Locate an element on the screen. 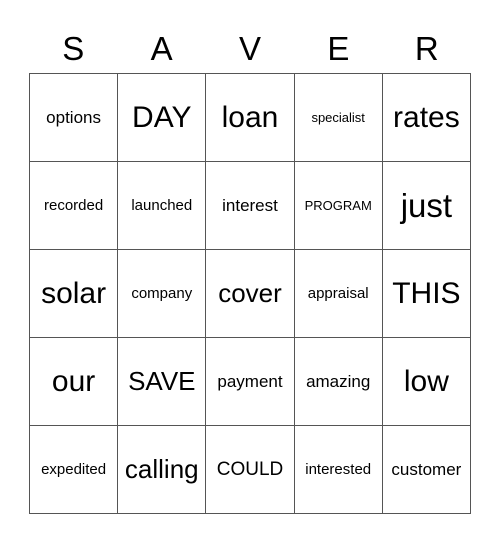 The image size is (500, 544). bingo-cell: specialist is located at coordinates (338, 118).